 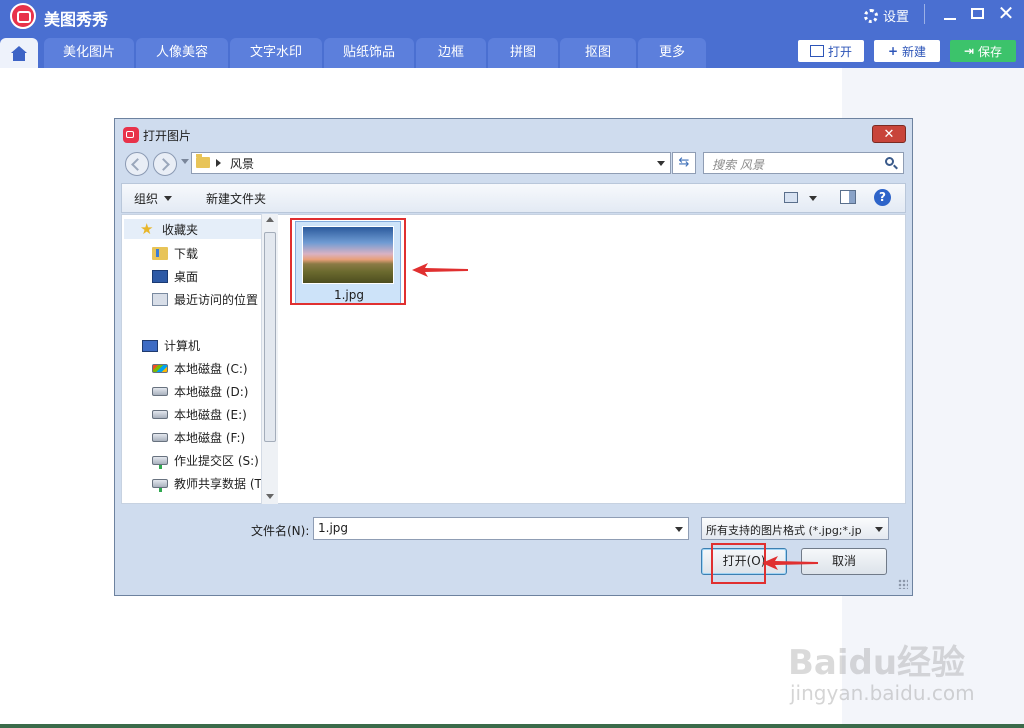 I want to click on sidebar-computer: 计算机, so click(x=171, y=345).